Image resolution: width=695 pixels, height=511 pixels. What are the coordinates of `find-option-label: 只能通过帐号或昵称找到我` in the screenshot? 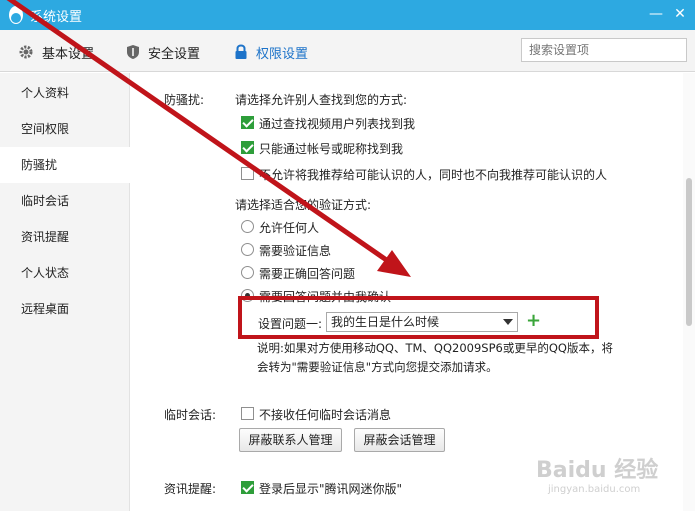 It's located at (331, 149).